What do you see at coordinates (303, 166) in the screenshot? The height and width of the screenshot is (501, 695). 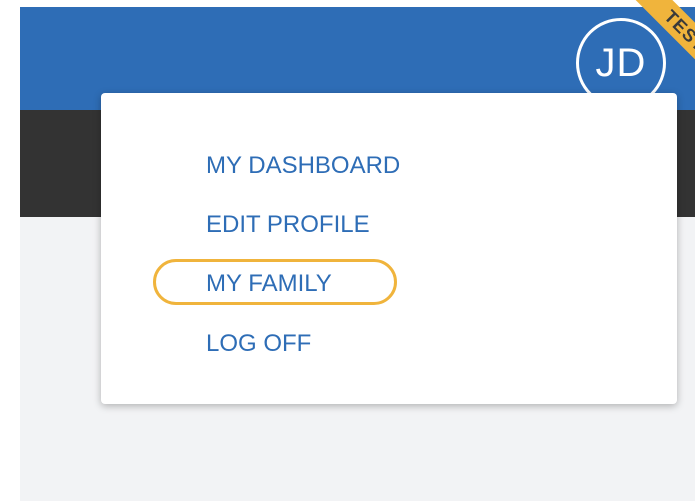 I see `menu-item-my-dashboard: MY DASHBOARD` at bounding box center [303, 166].